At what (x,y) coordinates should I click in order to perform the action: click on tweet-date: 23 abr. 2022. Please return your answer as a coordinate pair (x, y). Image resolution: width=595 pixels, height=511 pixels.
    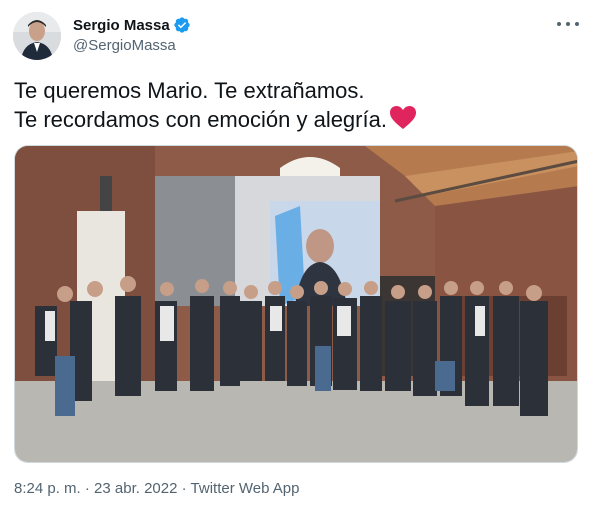
    Looking at the image, I should click on (136, 488).